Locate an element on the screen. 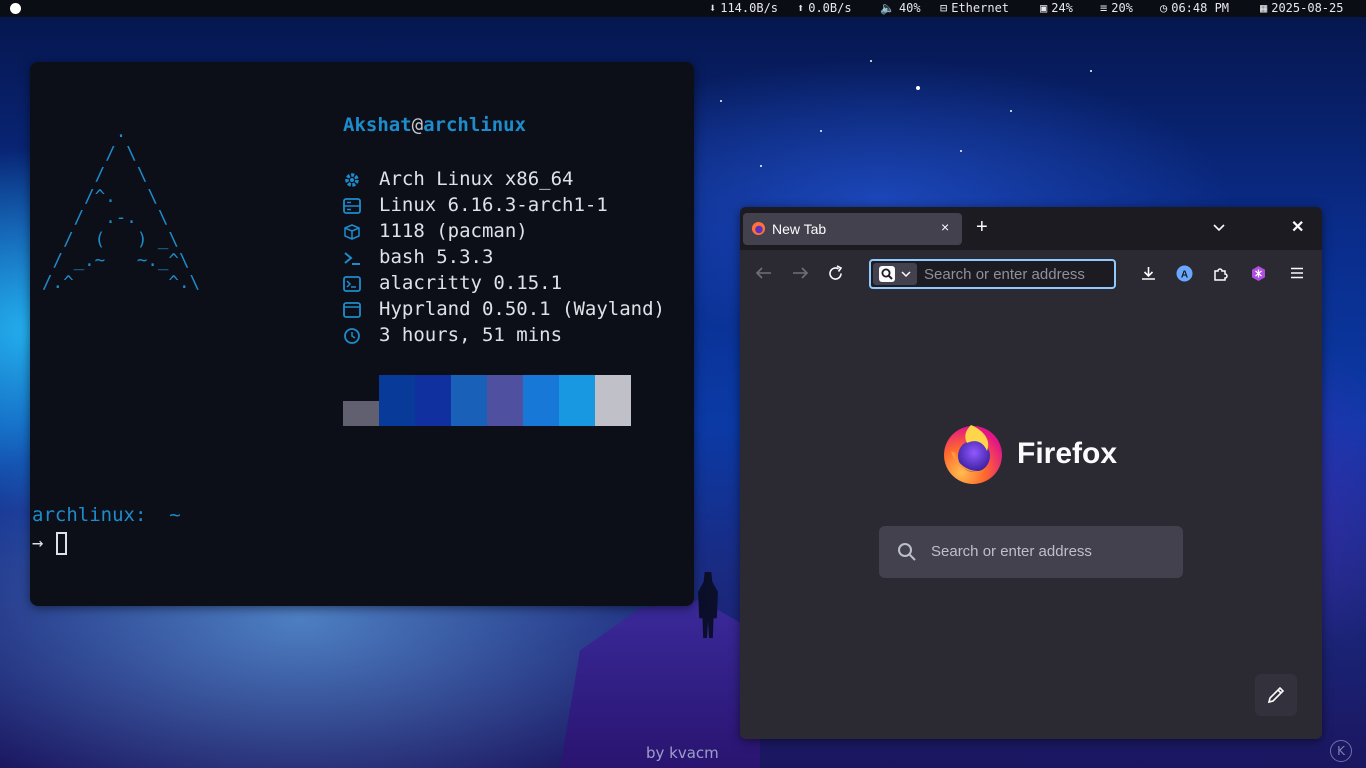 The width and height of the screenshot is (1366, 768). corner-badge: K is located at coordinates (1341, 751).